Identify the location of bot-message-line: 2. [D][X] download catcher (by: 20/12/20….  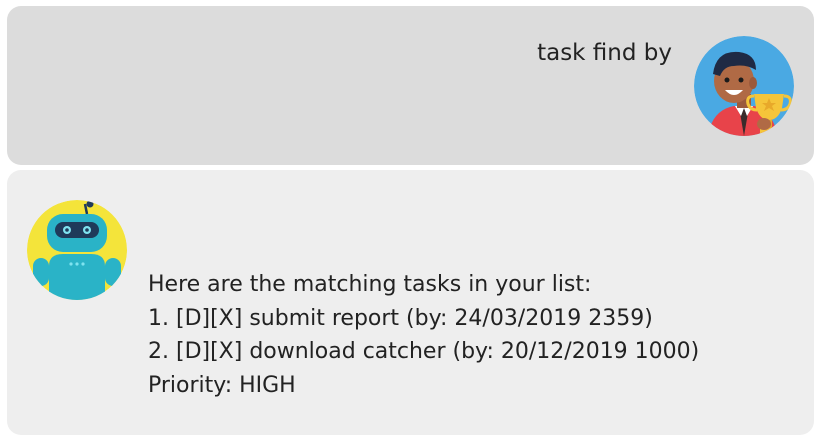
(424, 351).